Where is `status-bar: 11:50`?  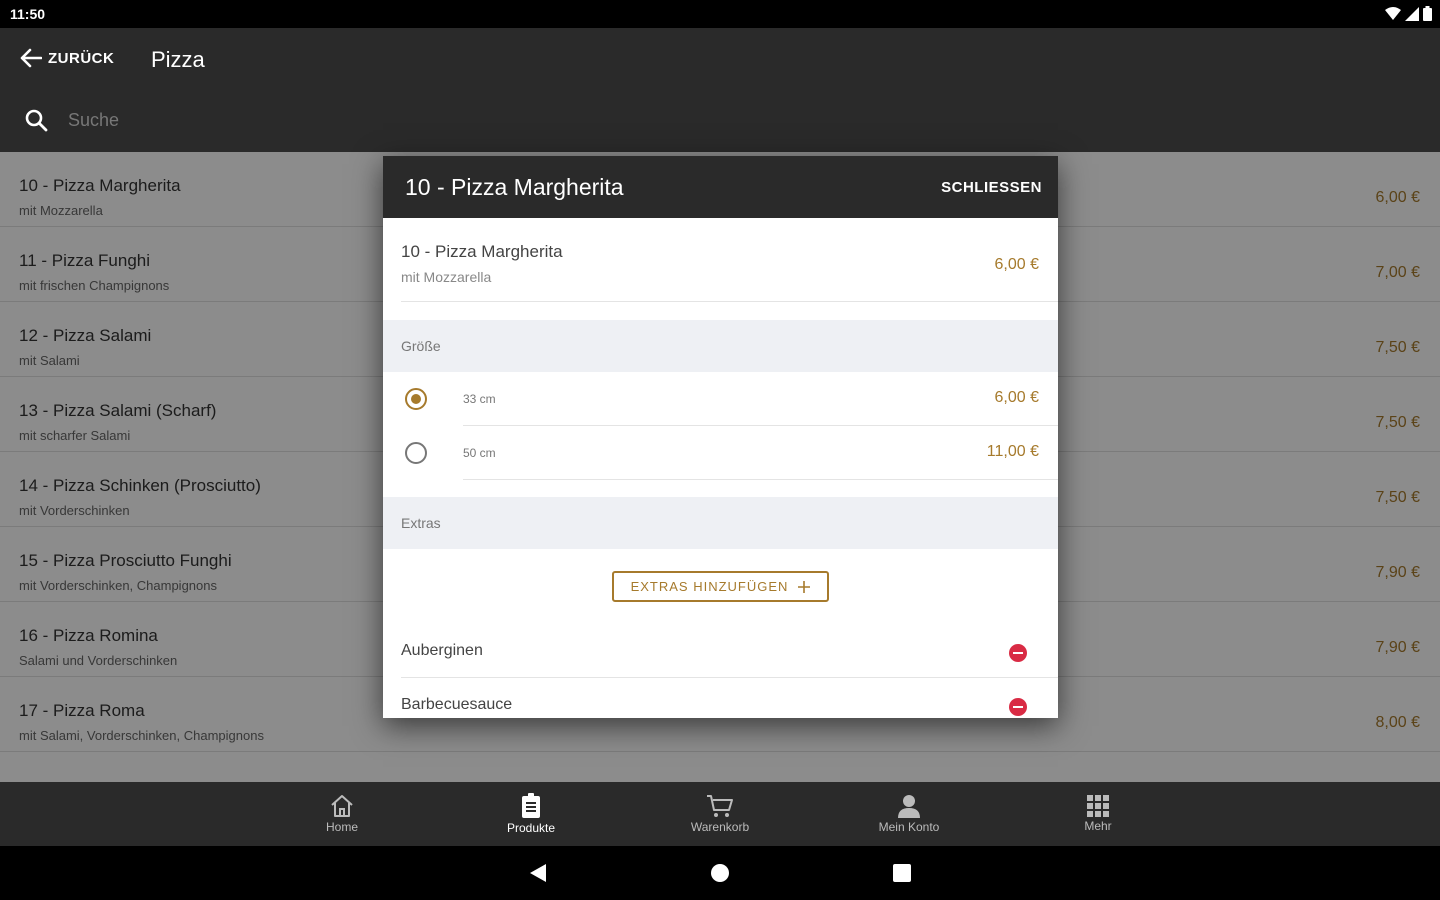 status-bar: 11:50 is located at coordinates (720, 14).